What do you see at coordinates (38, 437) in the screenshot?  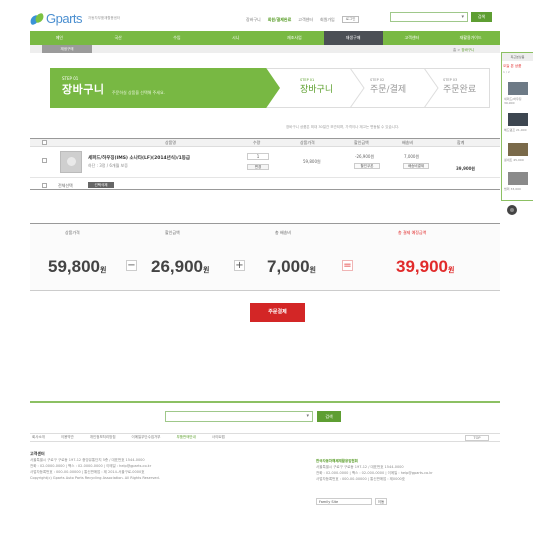 I see `footer-link-about: 회사소개` at bounding box center [38, 437].